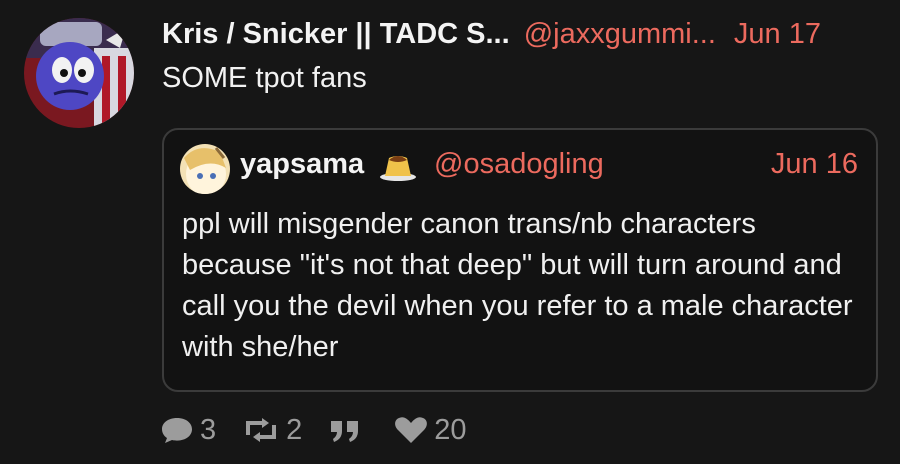  Describe the element at coordinates (261, 430) in the screenshot. I see `repost-icon` at that location.